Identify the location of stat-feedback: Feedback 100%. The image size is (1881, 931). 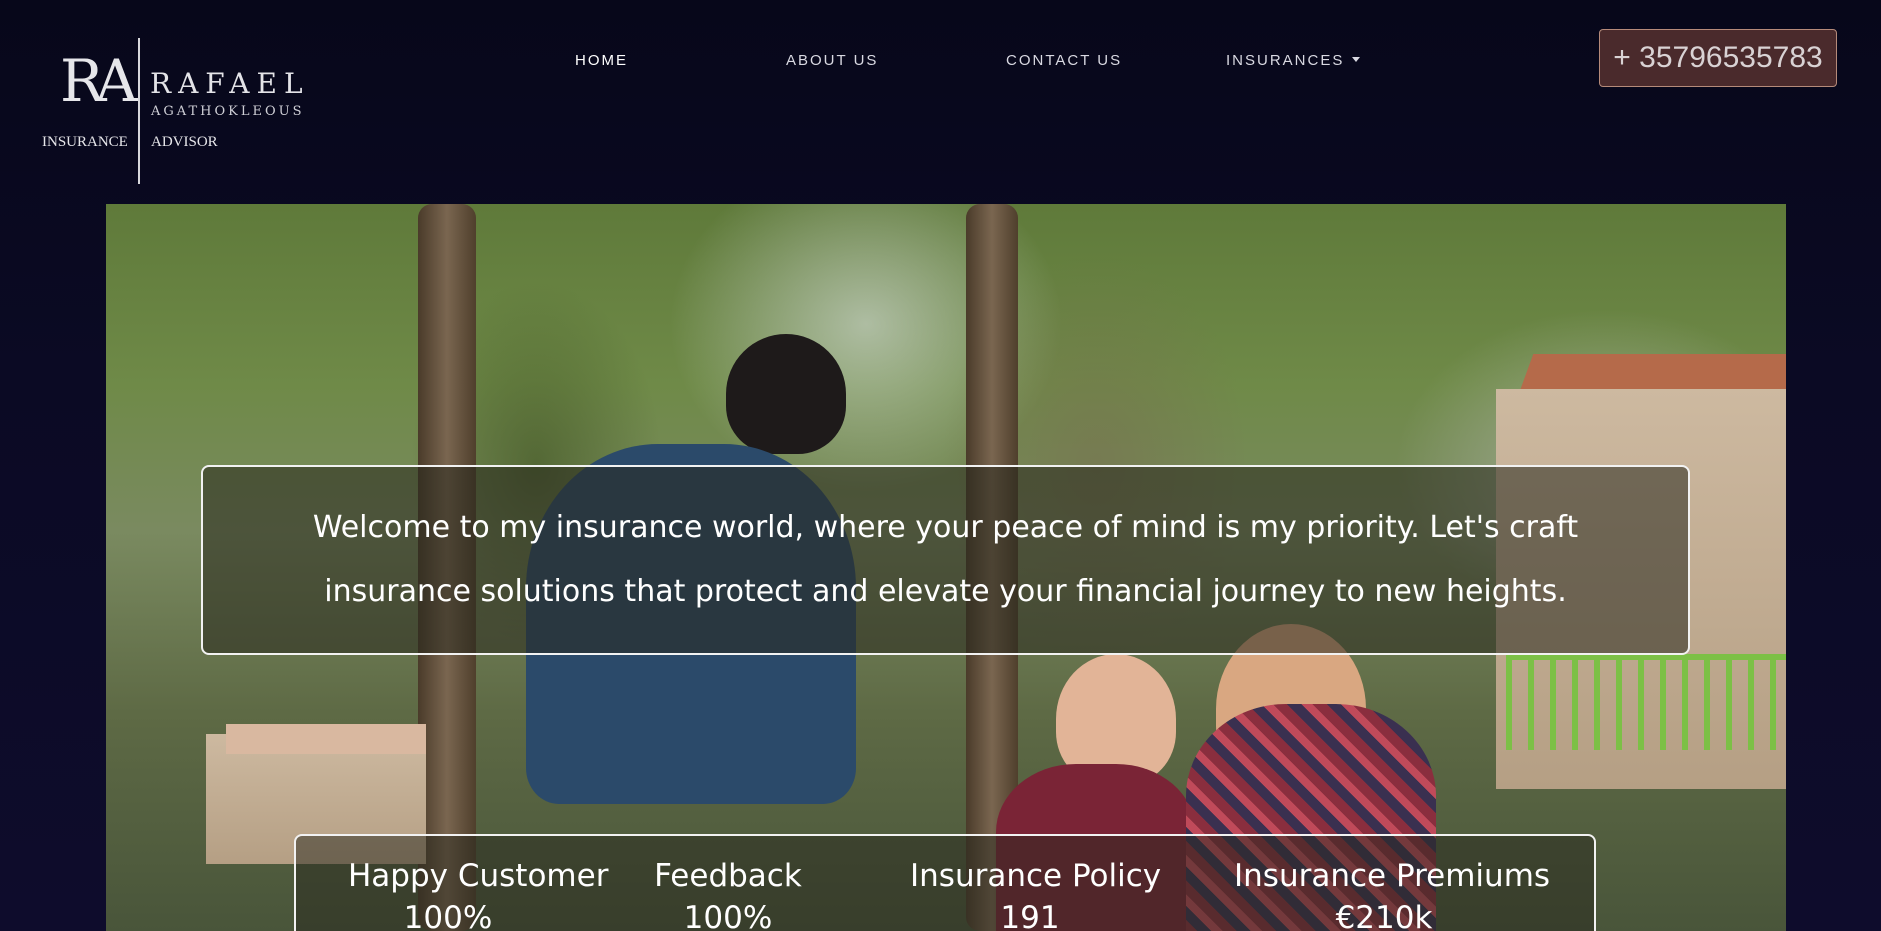
(728, 894).